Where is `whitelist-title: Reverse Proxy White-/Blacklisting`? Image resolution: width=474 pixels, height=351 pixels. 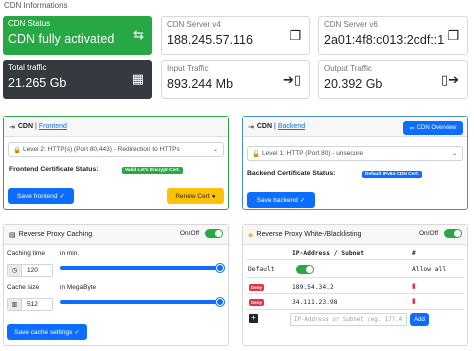 whitelist-title: Reverse Proxy White-/Blacklisting is located at coordinates (309, 234).